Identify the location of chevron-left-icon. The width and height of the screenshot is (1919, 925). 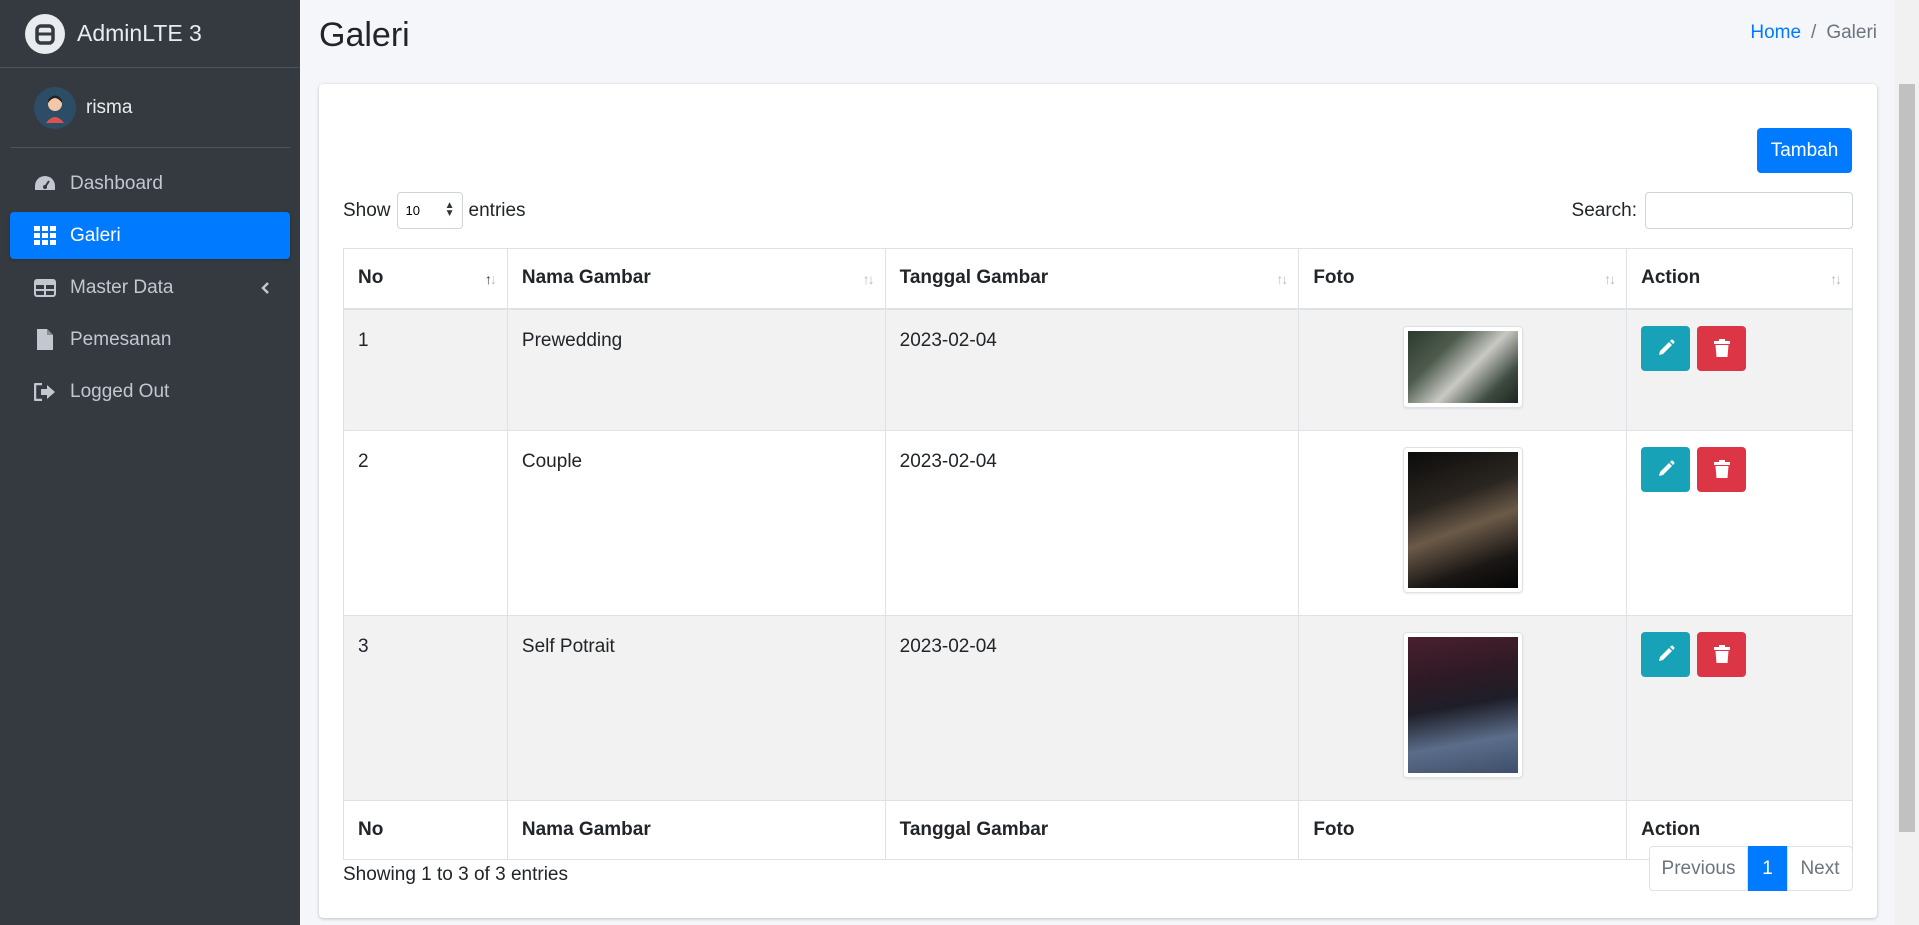
(265, 290).